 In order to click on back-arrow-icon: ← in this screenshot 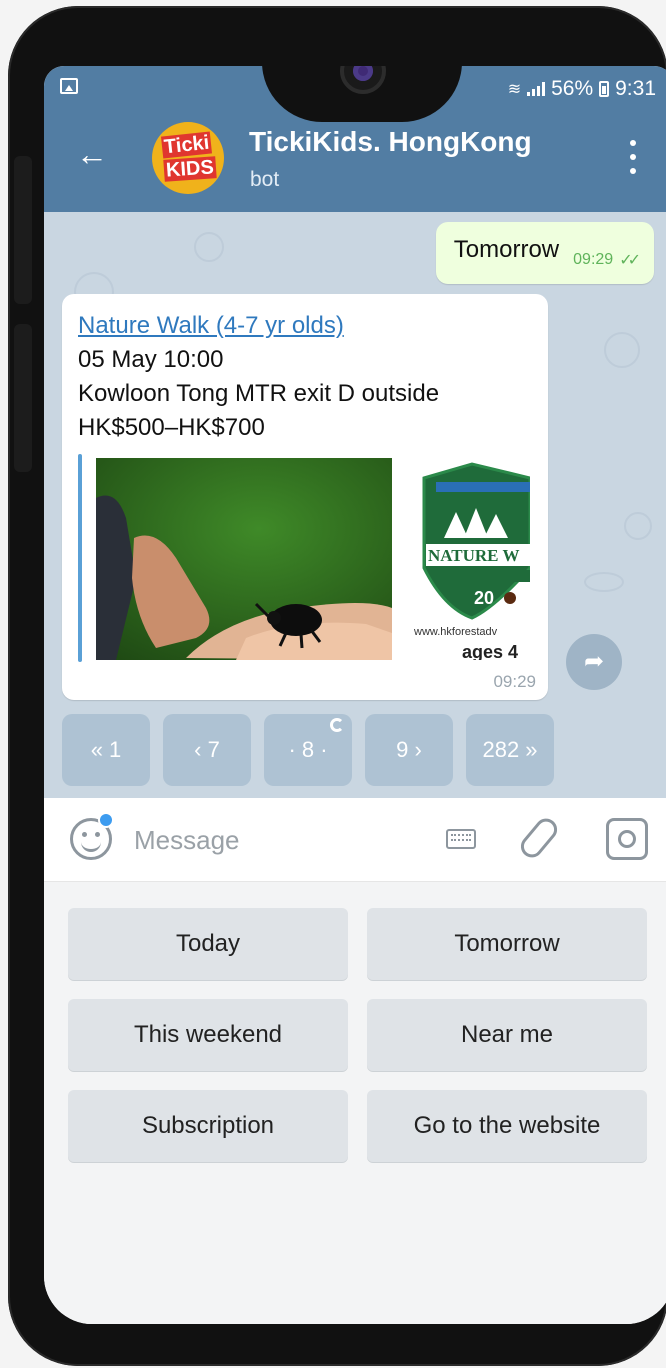, I will do `click(92, 154)`.